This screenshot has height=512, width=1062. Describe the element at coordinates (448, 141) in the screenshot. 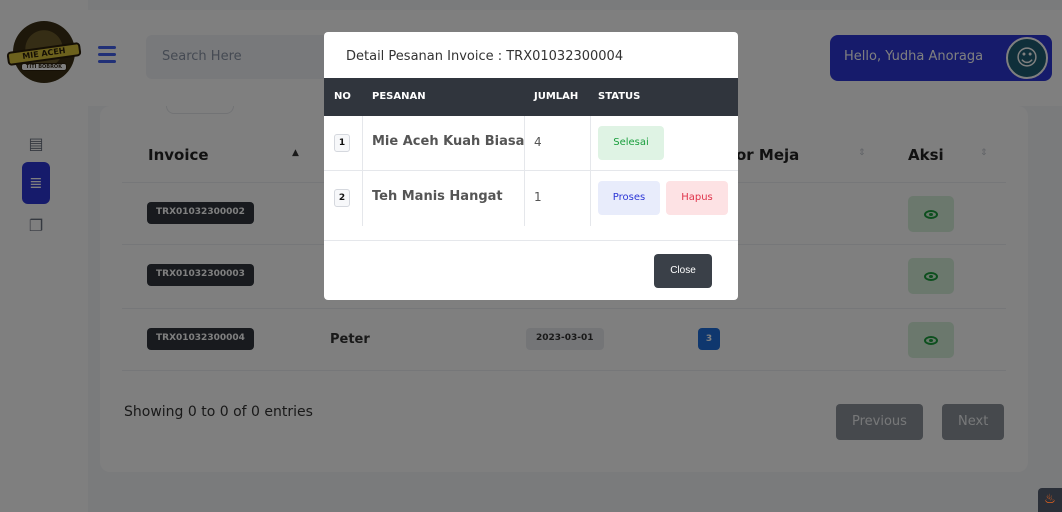

I see `item-name: Mie Aceh Kuah Biasa` at that location.